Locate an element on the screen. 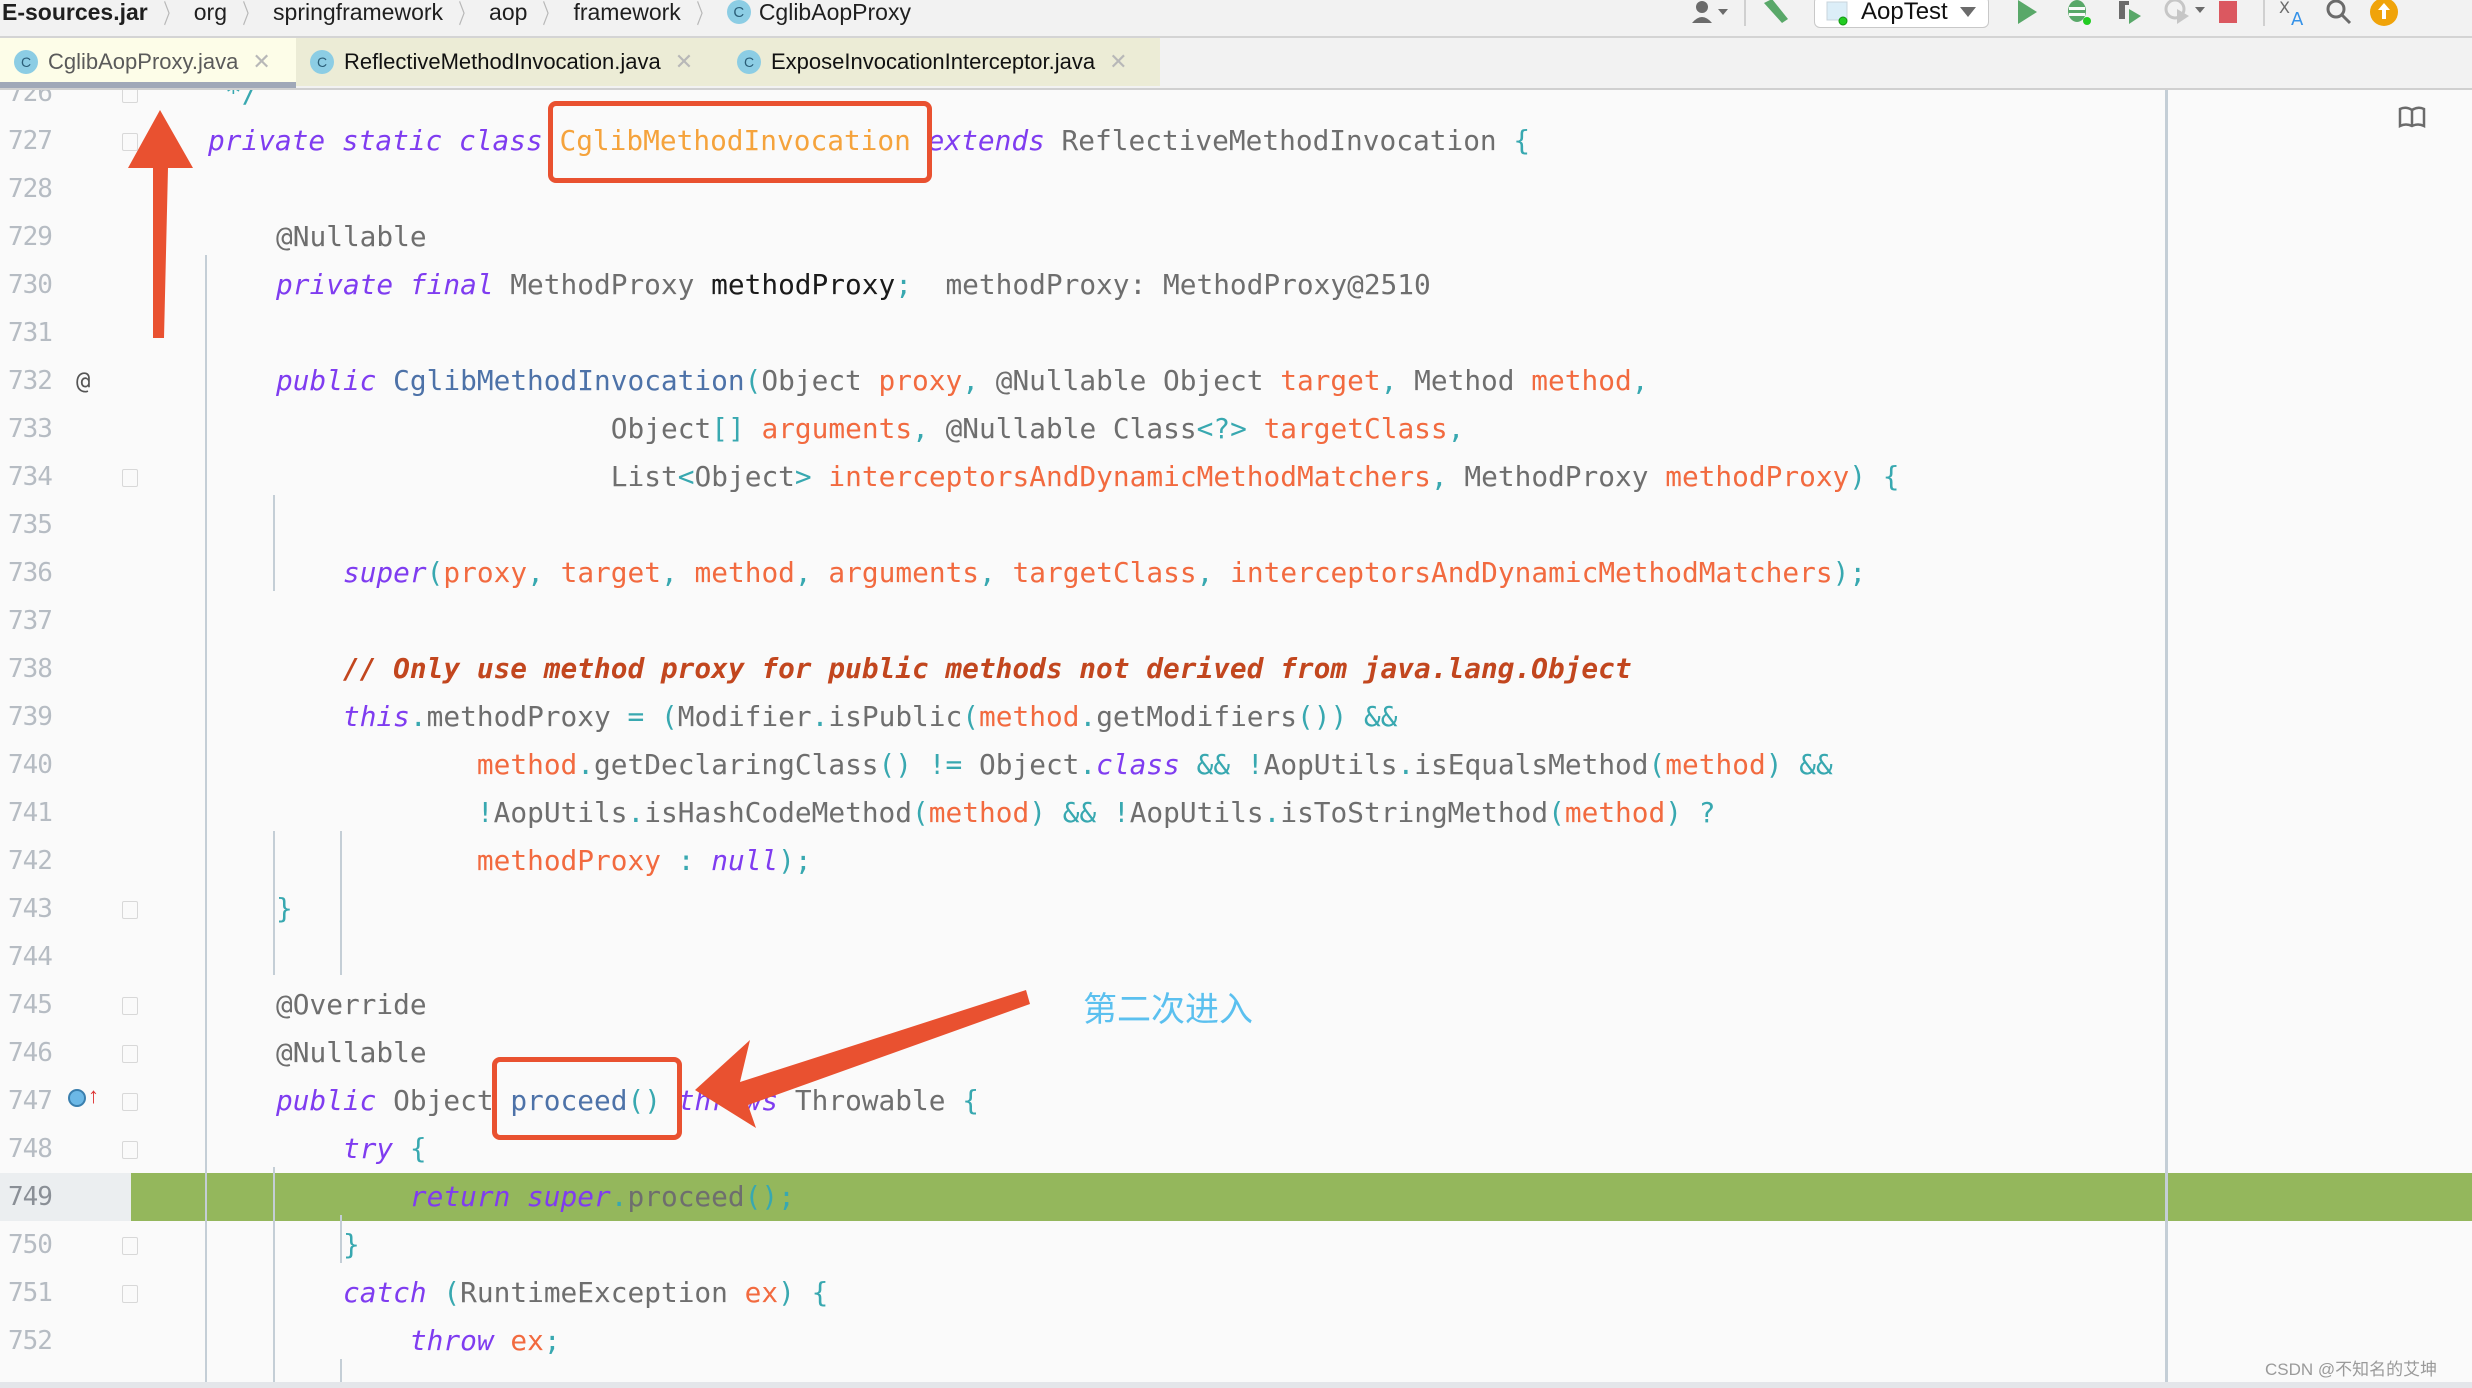 This screenshot has height=1388, width=2472. breadcrumb-aop: aop is located at coordinates (508, 13).